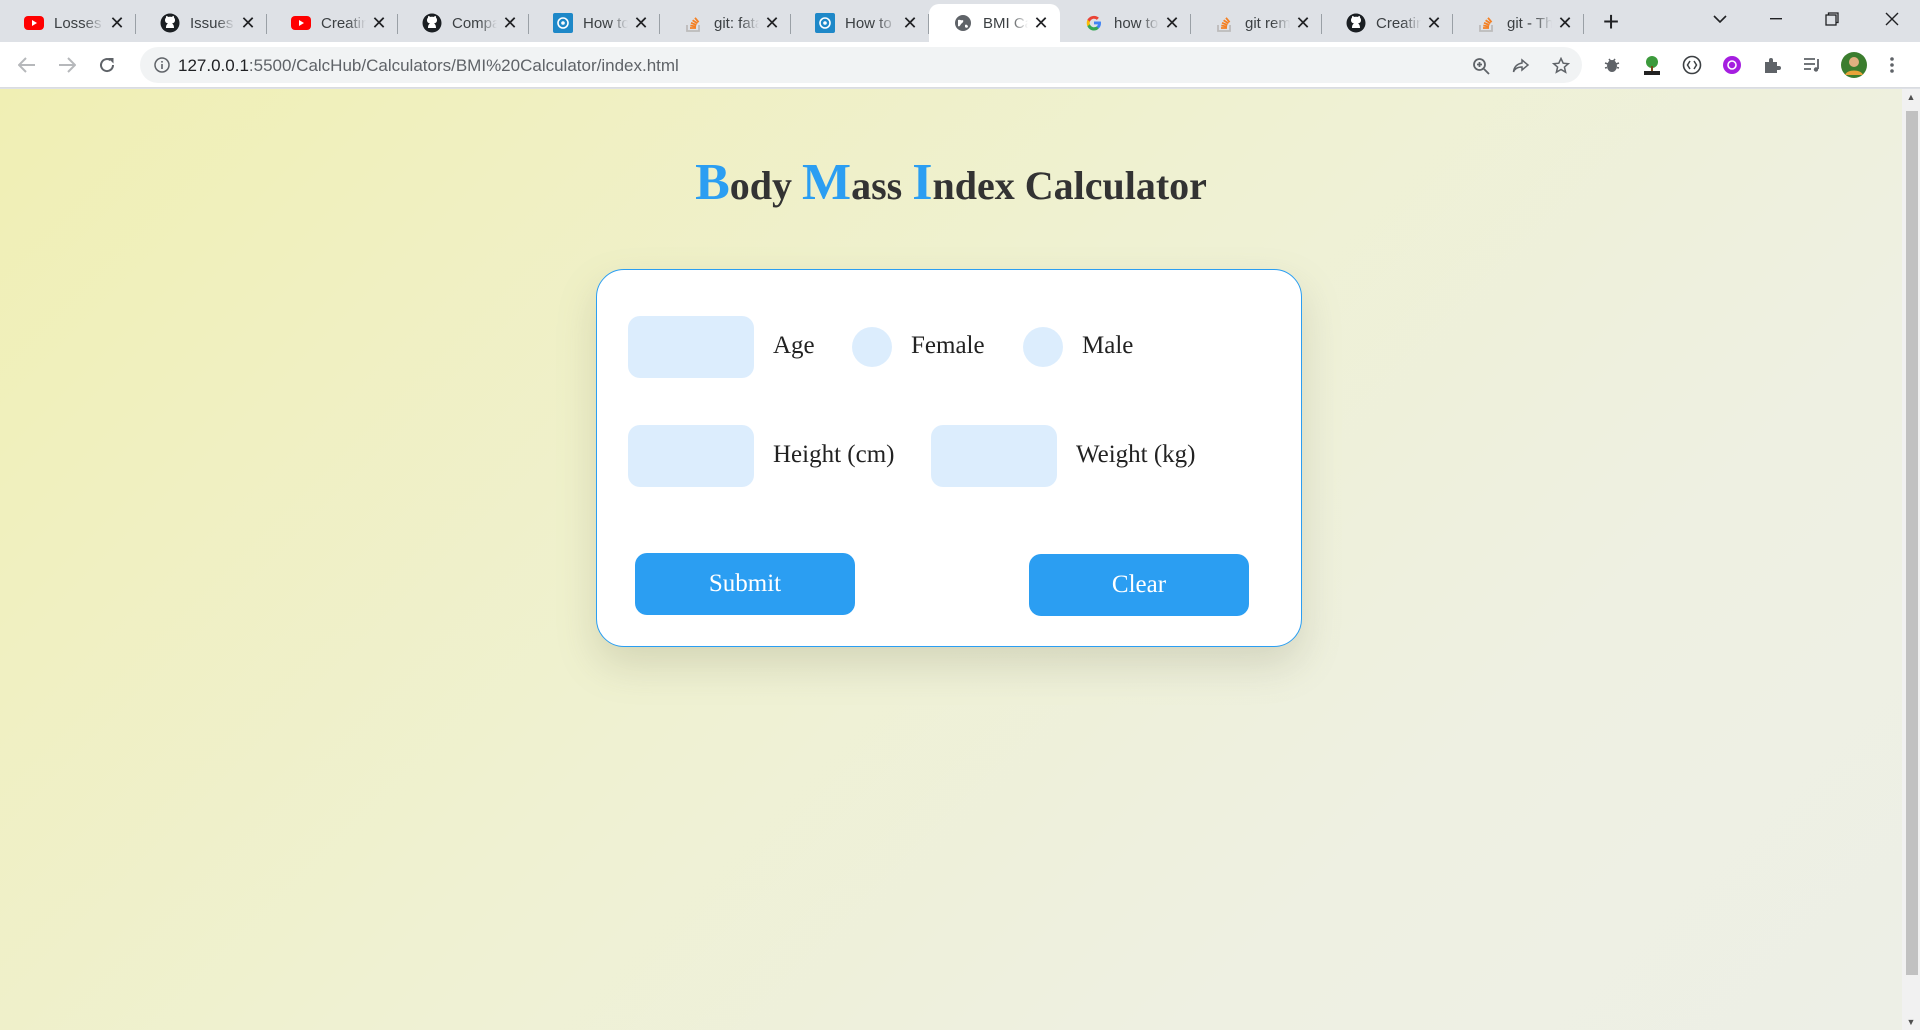 The image size is (1920, 1030). I want to click on scroll-down-icon: ▼, so click(1911, 1022).